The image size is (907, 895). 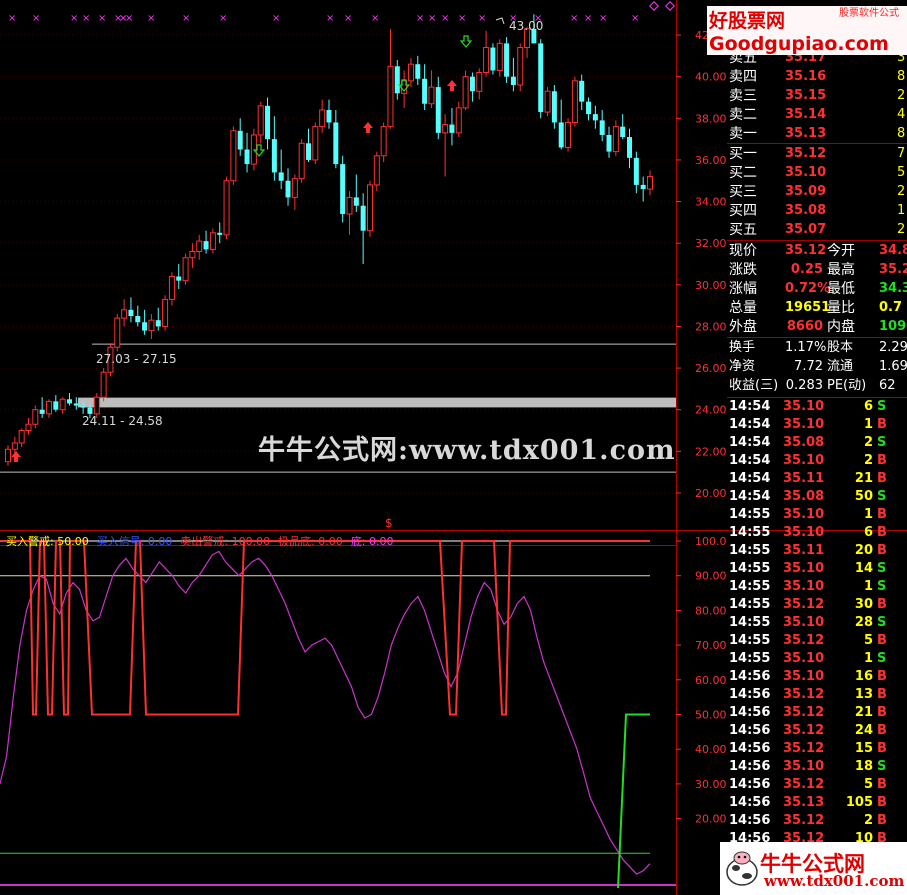 I want to click on tick-time: 14:54, so click(x=750, y=424).